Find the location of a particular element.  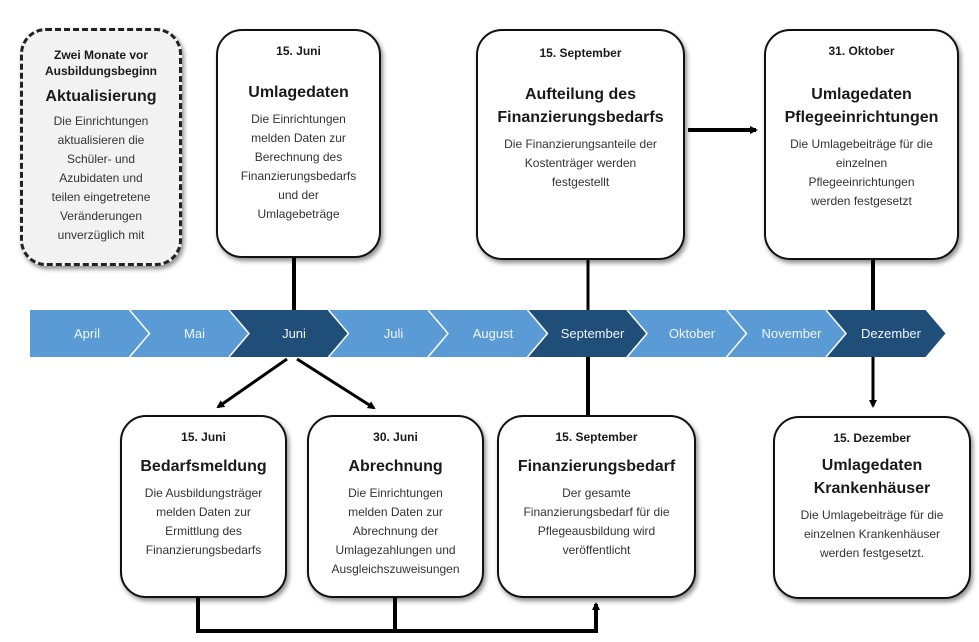

month-label-oktober: Oktober is located at coordinates (692, 333).